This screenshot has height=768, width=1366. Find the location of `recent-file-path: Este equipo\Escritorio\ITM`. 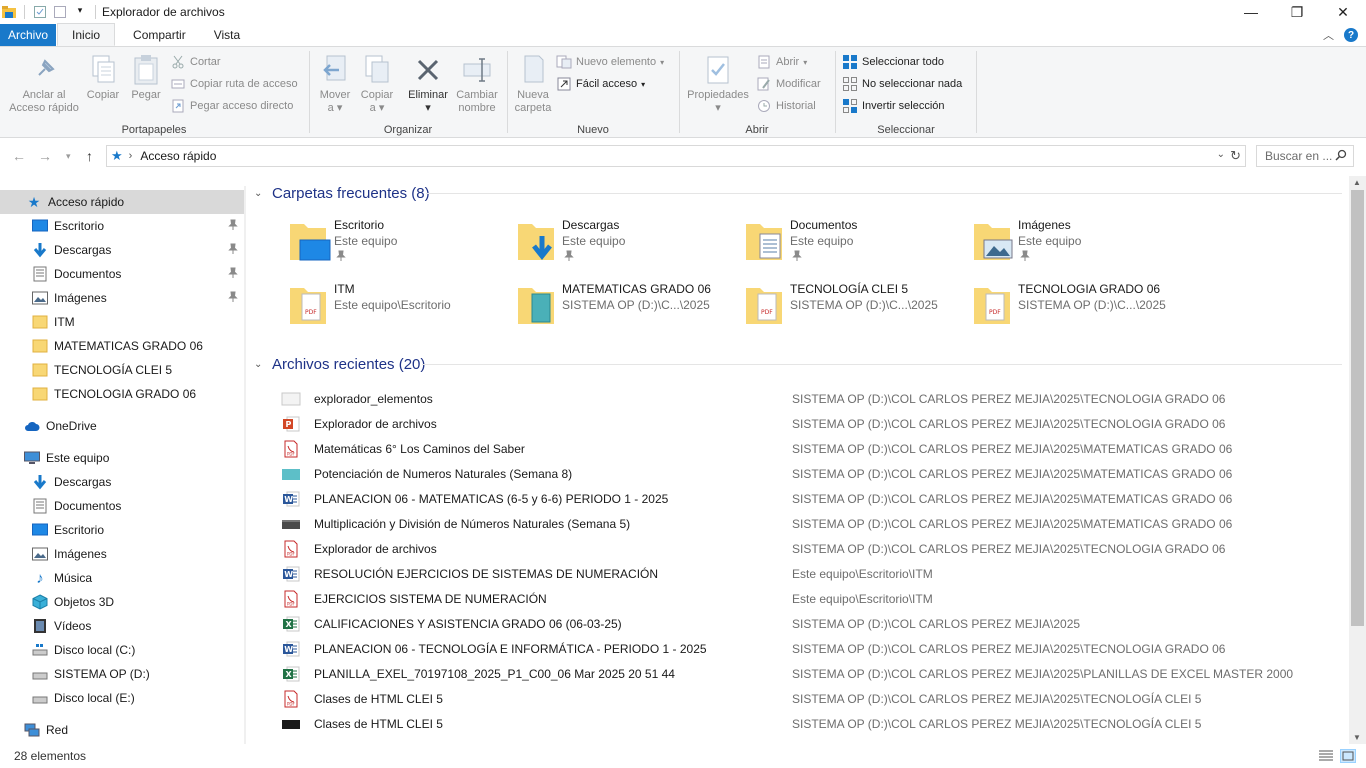

recent-file-path: Este equipo\Escritorio\ITM is located at coordinates (862, 598).